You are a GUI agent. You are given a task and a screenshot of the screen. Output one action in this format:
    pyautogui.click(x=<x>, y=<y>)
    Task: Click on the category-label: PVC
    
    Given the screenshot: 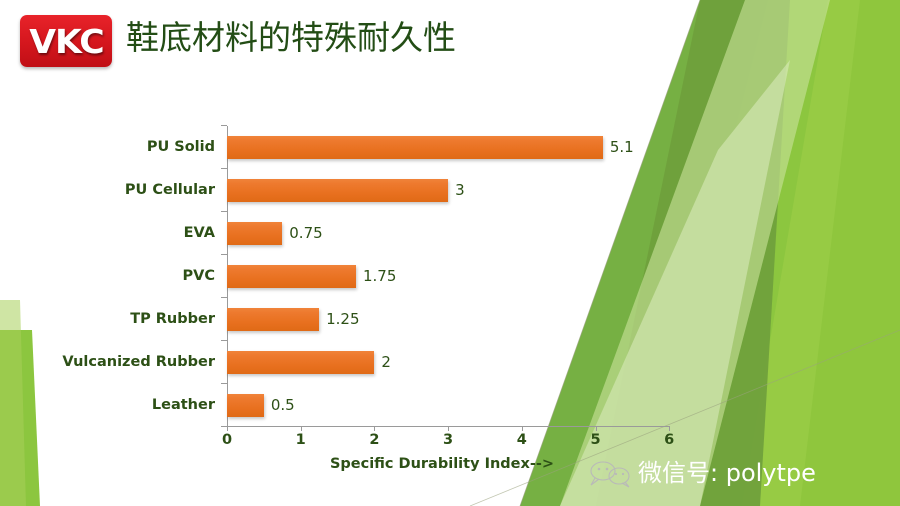 What is the action you would take?
    pyautogui.click(x=199, y=276)
    